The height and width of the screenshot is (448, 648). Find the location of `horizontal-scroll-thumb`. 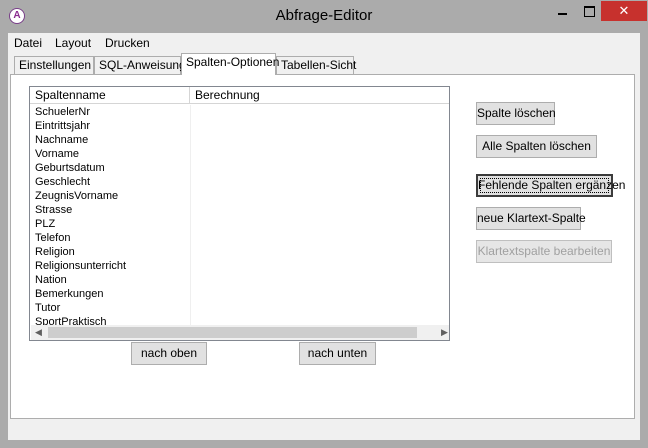

horizontal-scroll-thumb is located at coordinates (232, 332).